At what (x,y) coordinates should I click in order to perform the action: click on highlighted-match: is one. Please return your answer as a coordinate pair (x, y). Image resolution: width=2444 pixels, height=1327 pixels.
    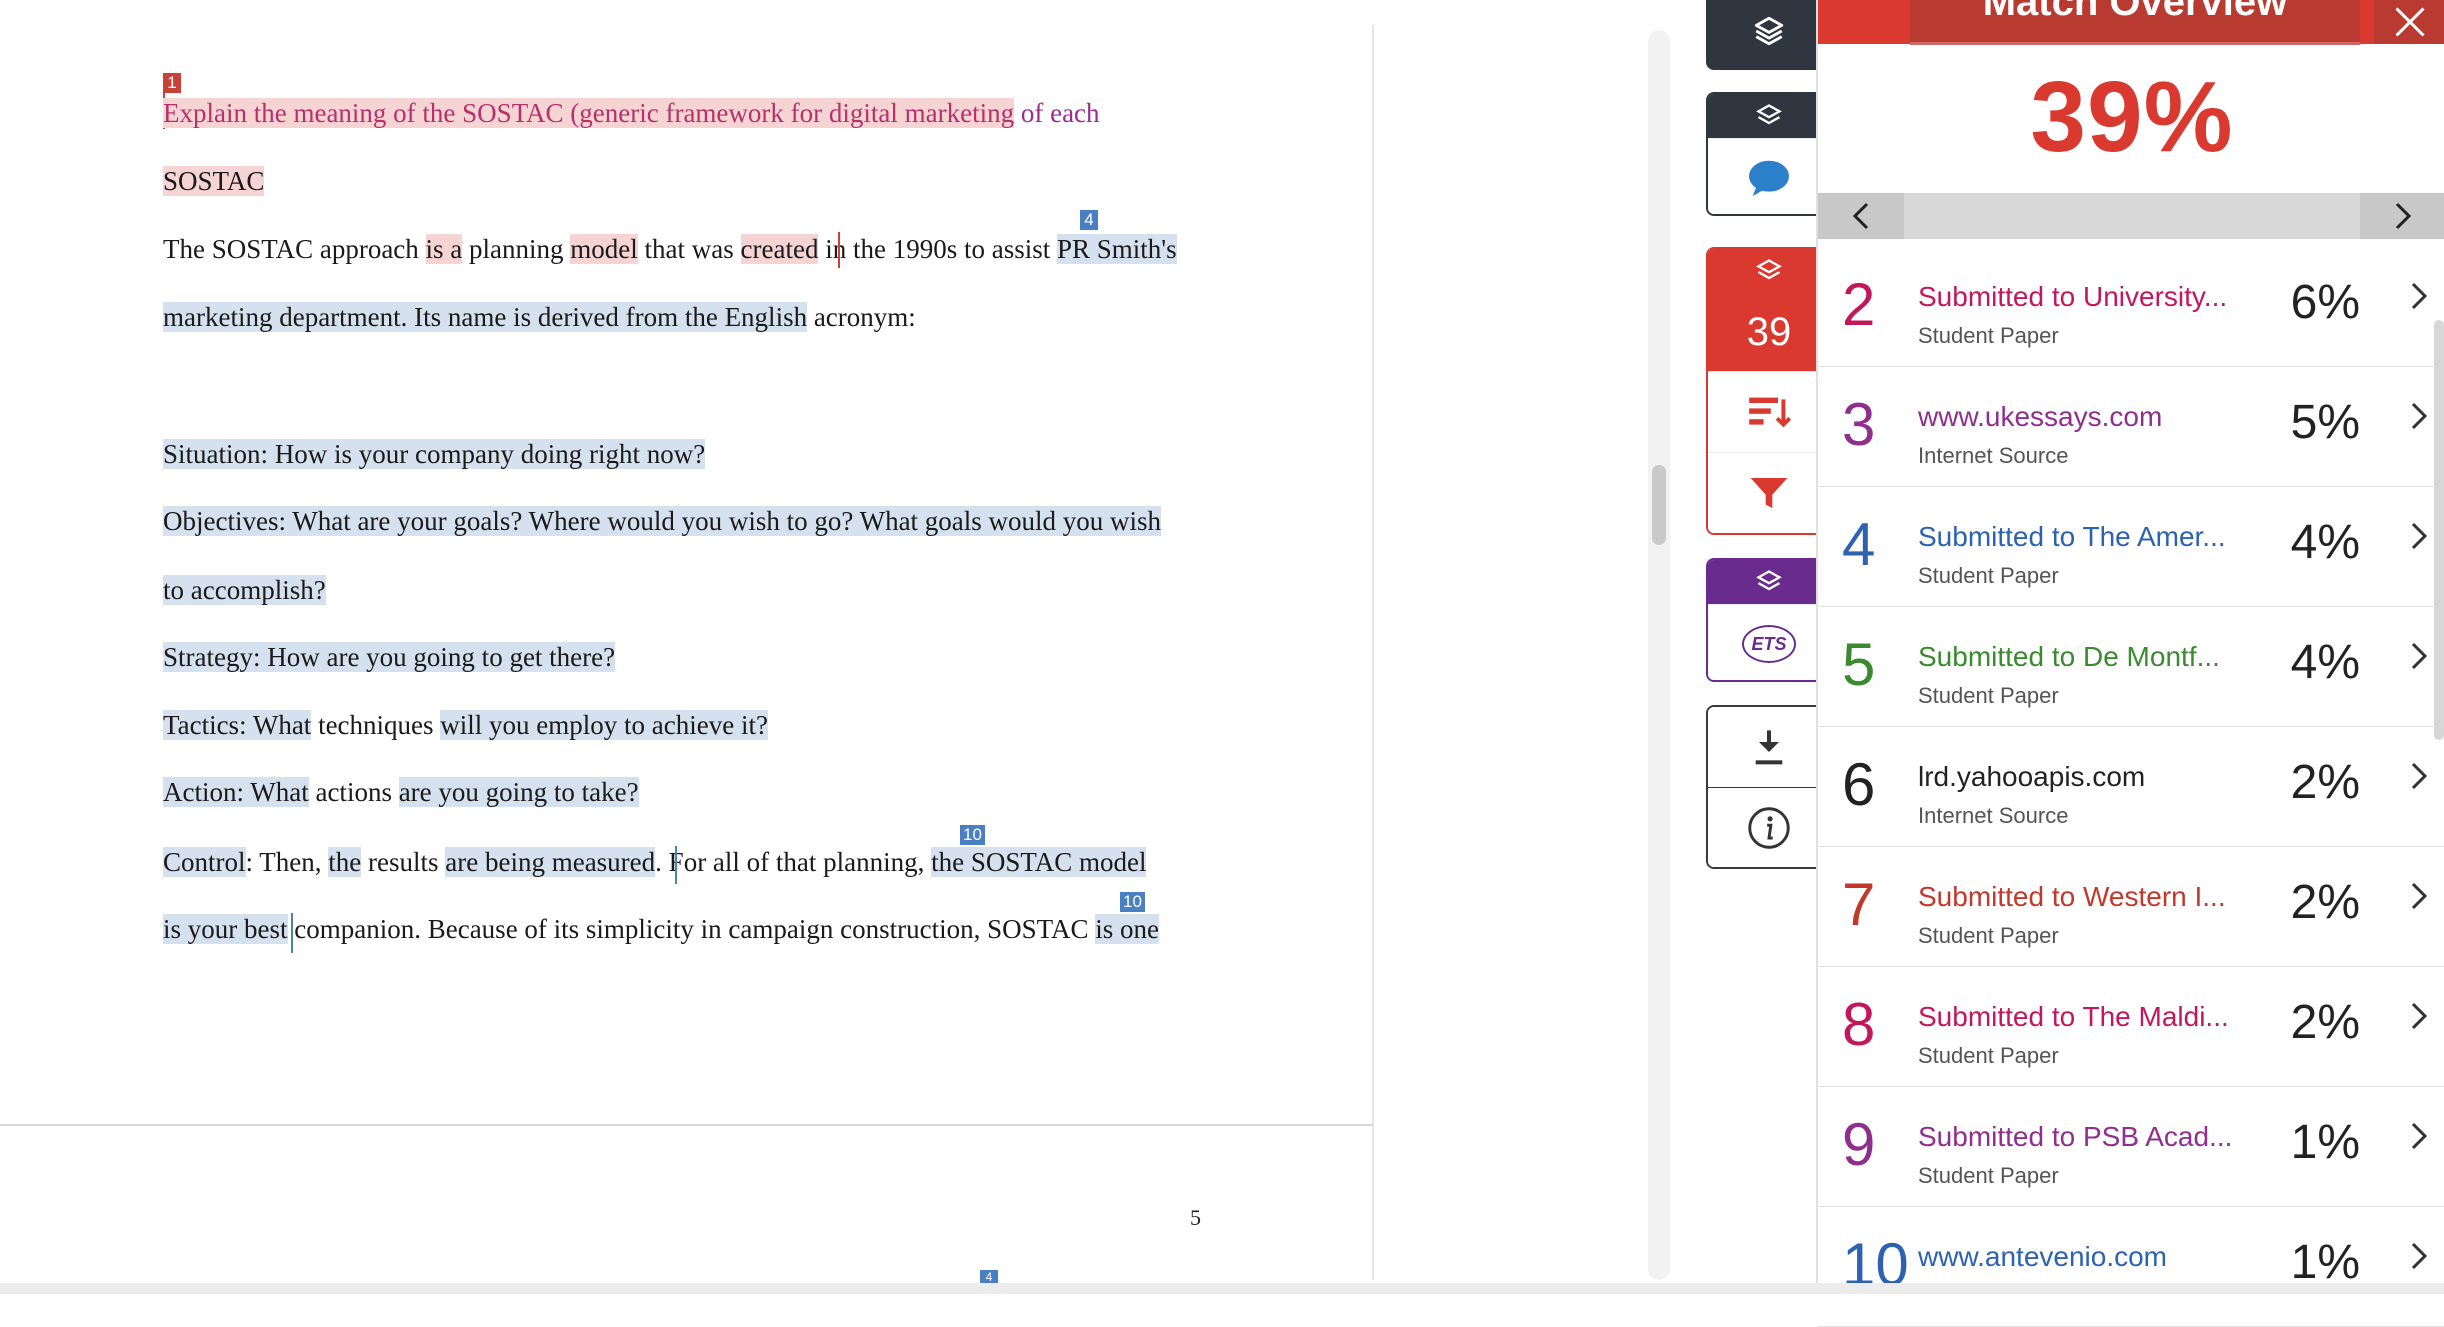
    Looking at the image, I should click on (1127, 929).